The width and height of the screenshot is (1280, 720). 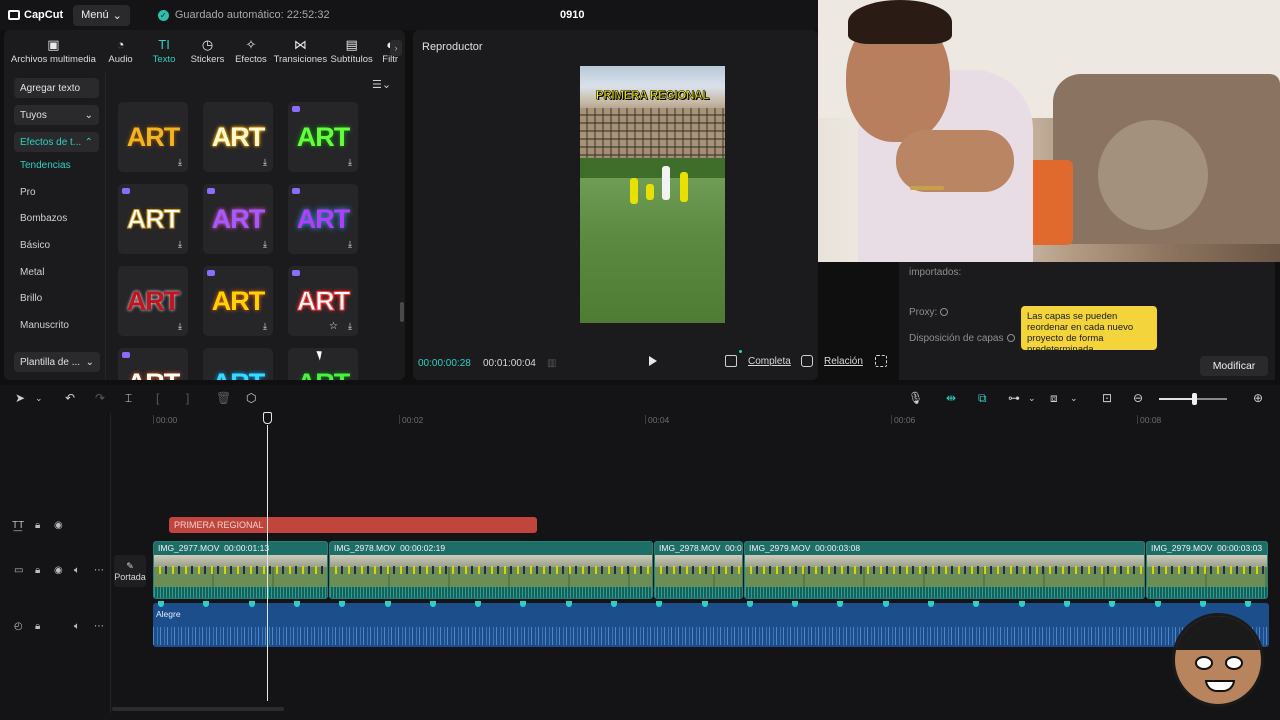 I want to click on aspect-ratio-button: Relación, so click(x=843, y=361).